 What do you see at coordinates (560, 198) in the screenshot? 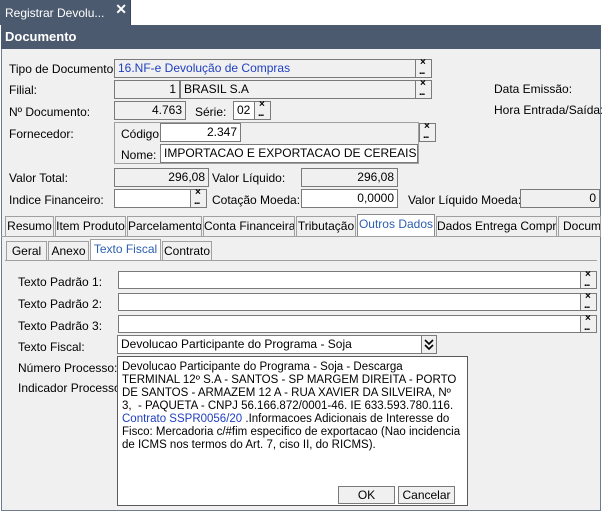
I see `valor-liquido-moeda-field: 0` at bounding box center [560, 198].